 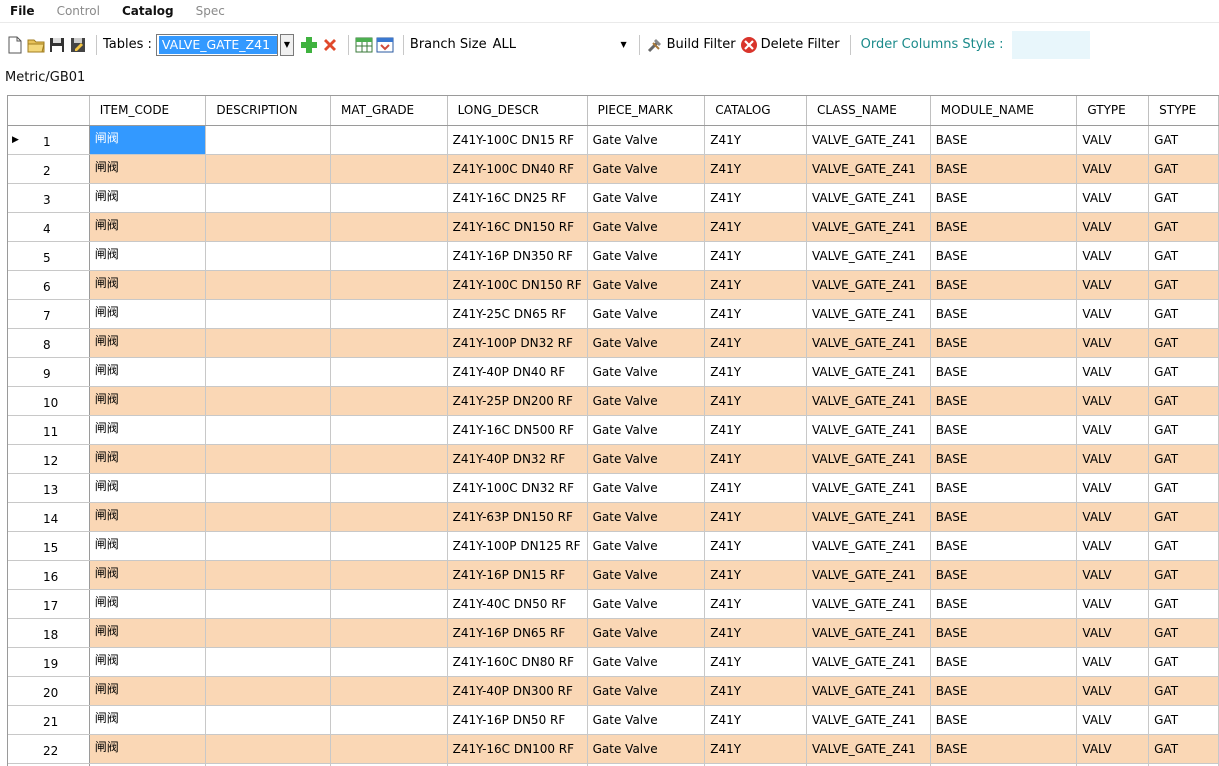 I want to click on cell-long-descr: Z41Y-40P DN32 RF, so click(x=517, y=459).